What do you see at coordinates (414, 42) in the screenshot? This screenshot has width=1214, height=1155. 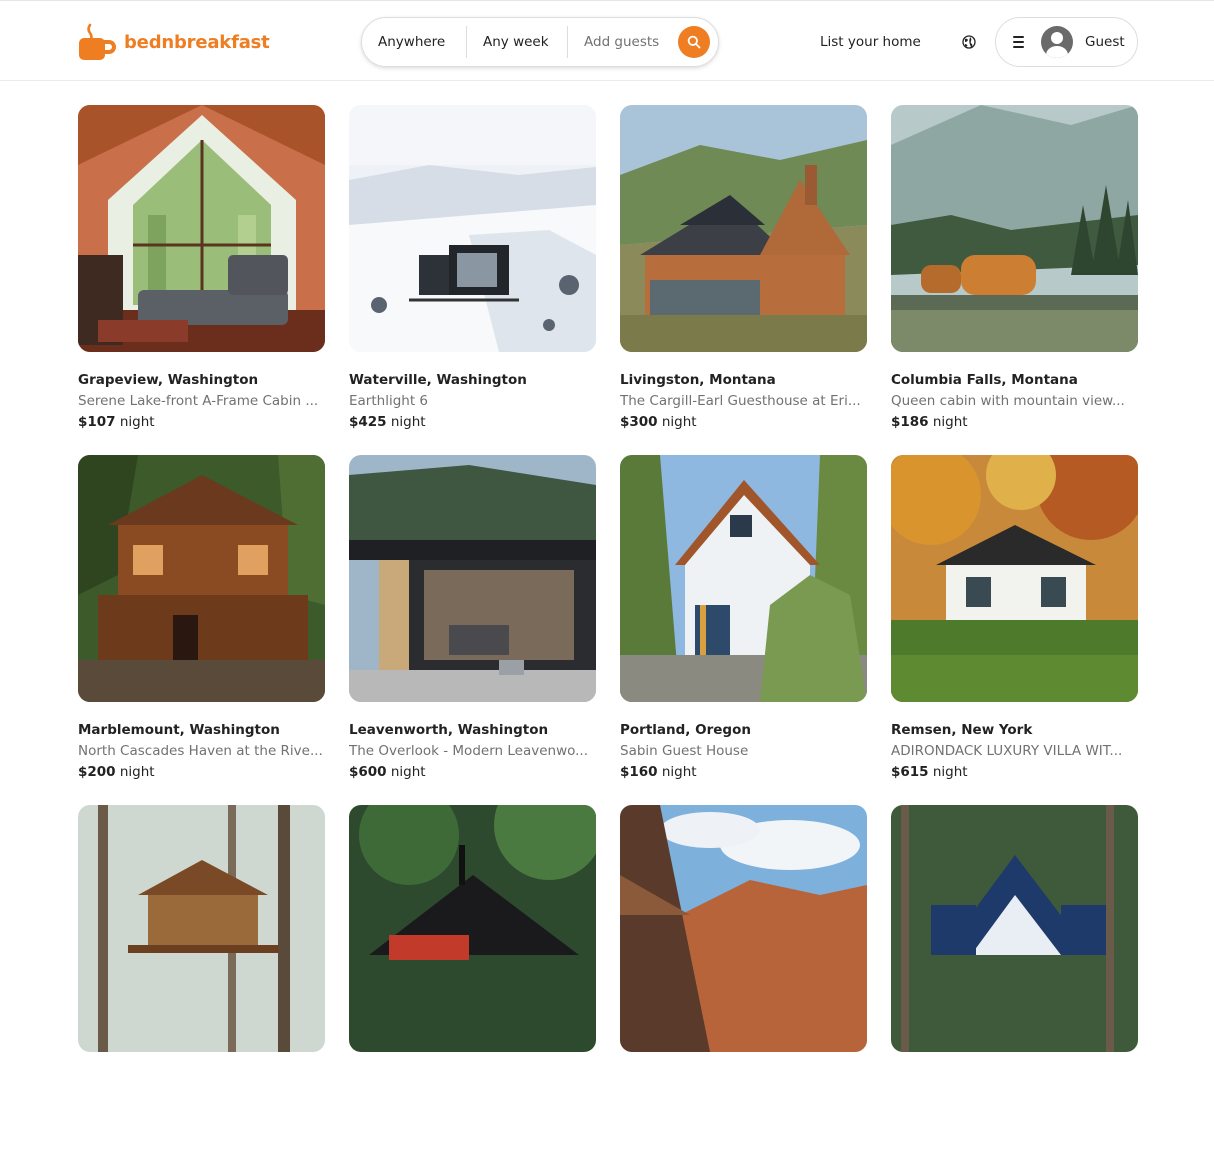 I see `search-where: Anywhere` at bounding box center [414, 42].